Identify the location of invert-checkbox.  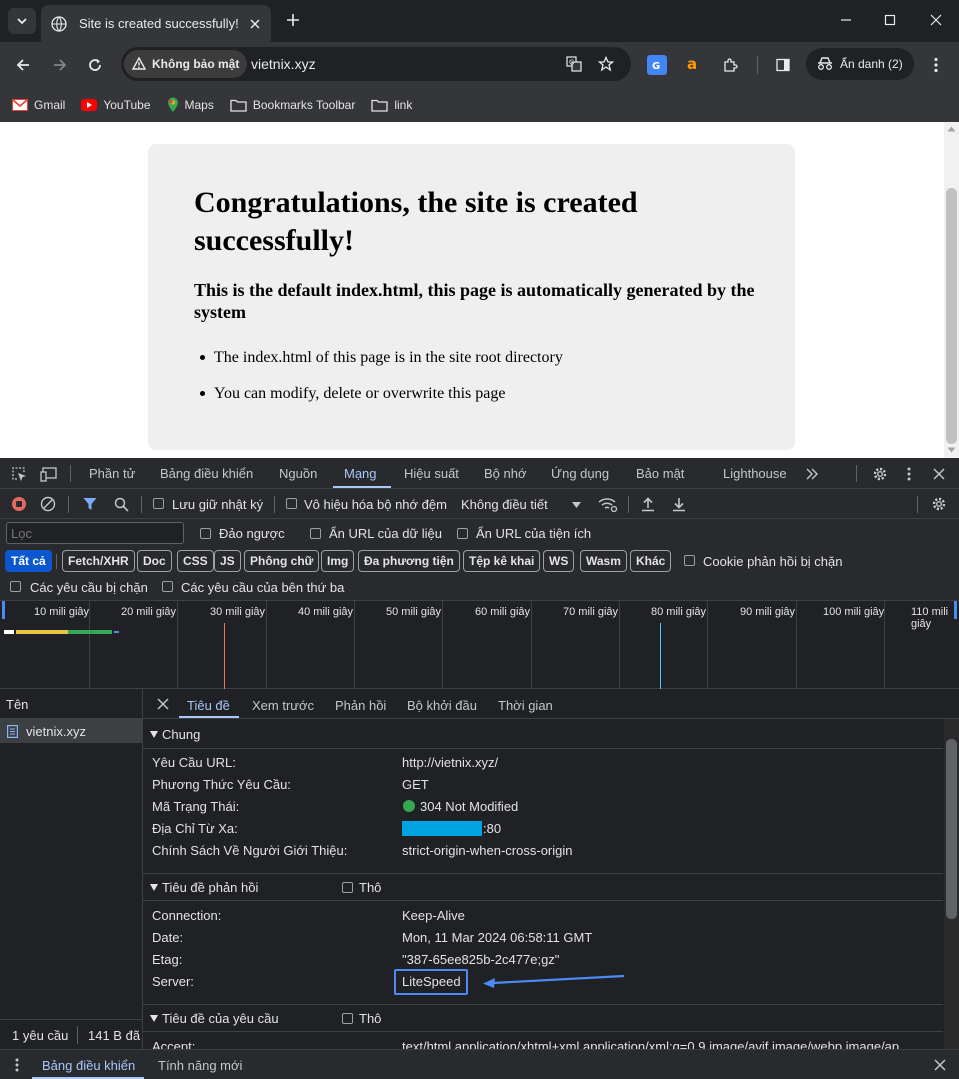
(205, 533).